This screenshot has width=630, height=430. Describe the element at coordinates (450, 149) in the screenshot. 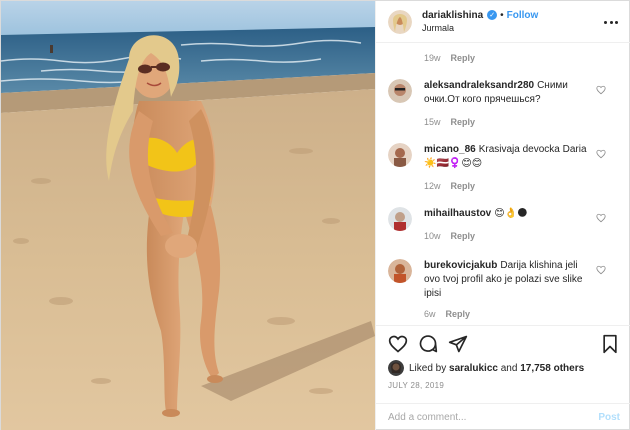

I see `commenter-username: micano_86` at that location.